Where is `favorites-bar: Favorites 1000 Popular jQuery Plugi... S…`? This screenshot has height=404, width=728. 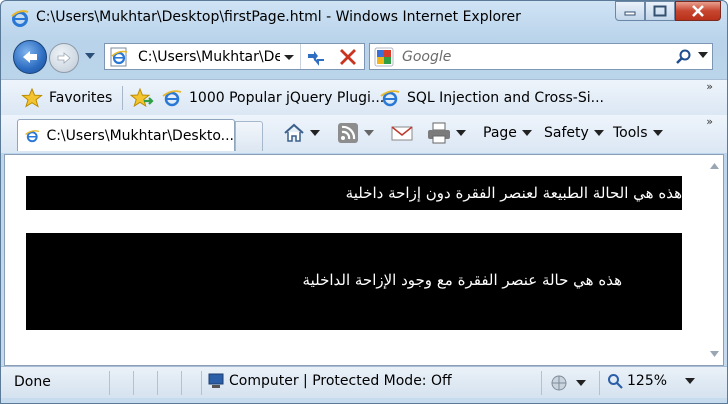 favorites-bar: Favorites 1000 Popular jQuery Plugi... S… is located at coordinates (364, 97).